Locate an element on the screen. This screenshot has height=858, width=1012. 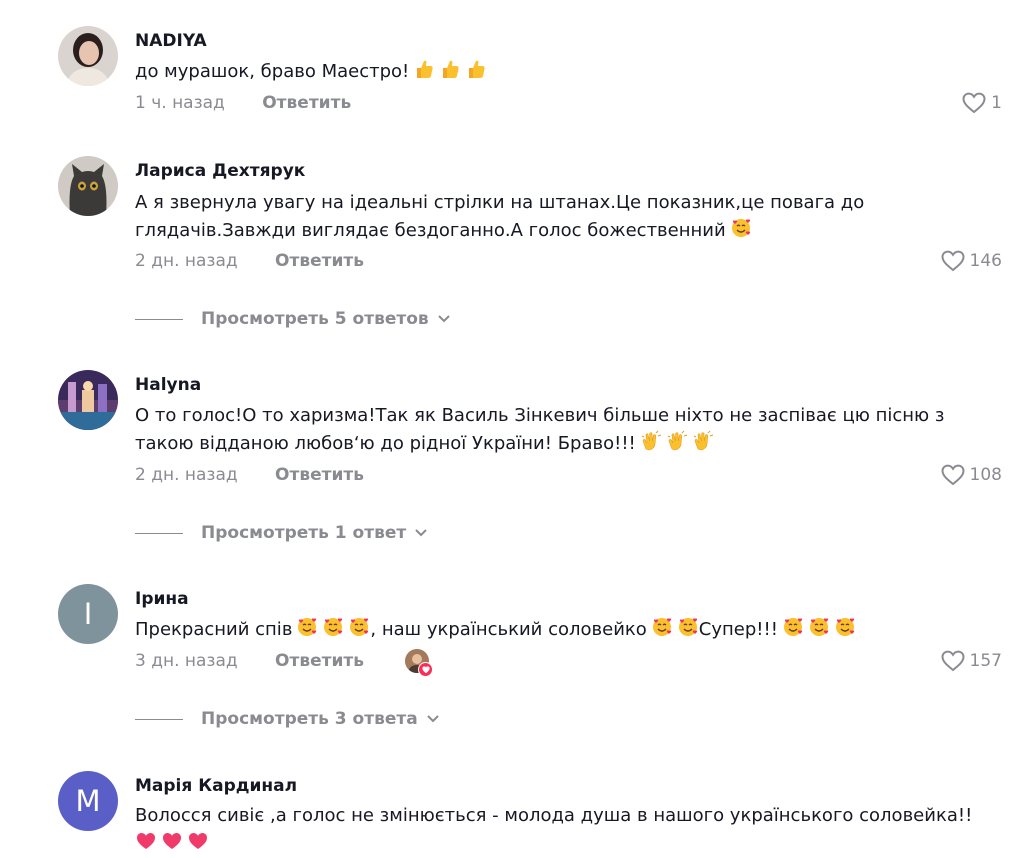
timestamp: 1 ч. назад is located at coordinates (180, 103).